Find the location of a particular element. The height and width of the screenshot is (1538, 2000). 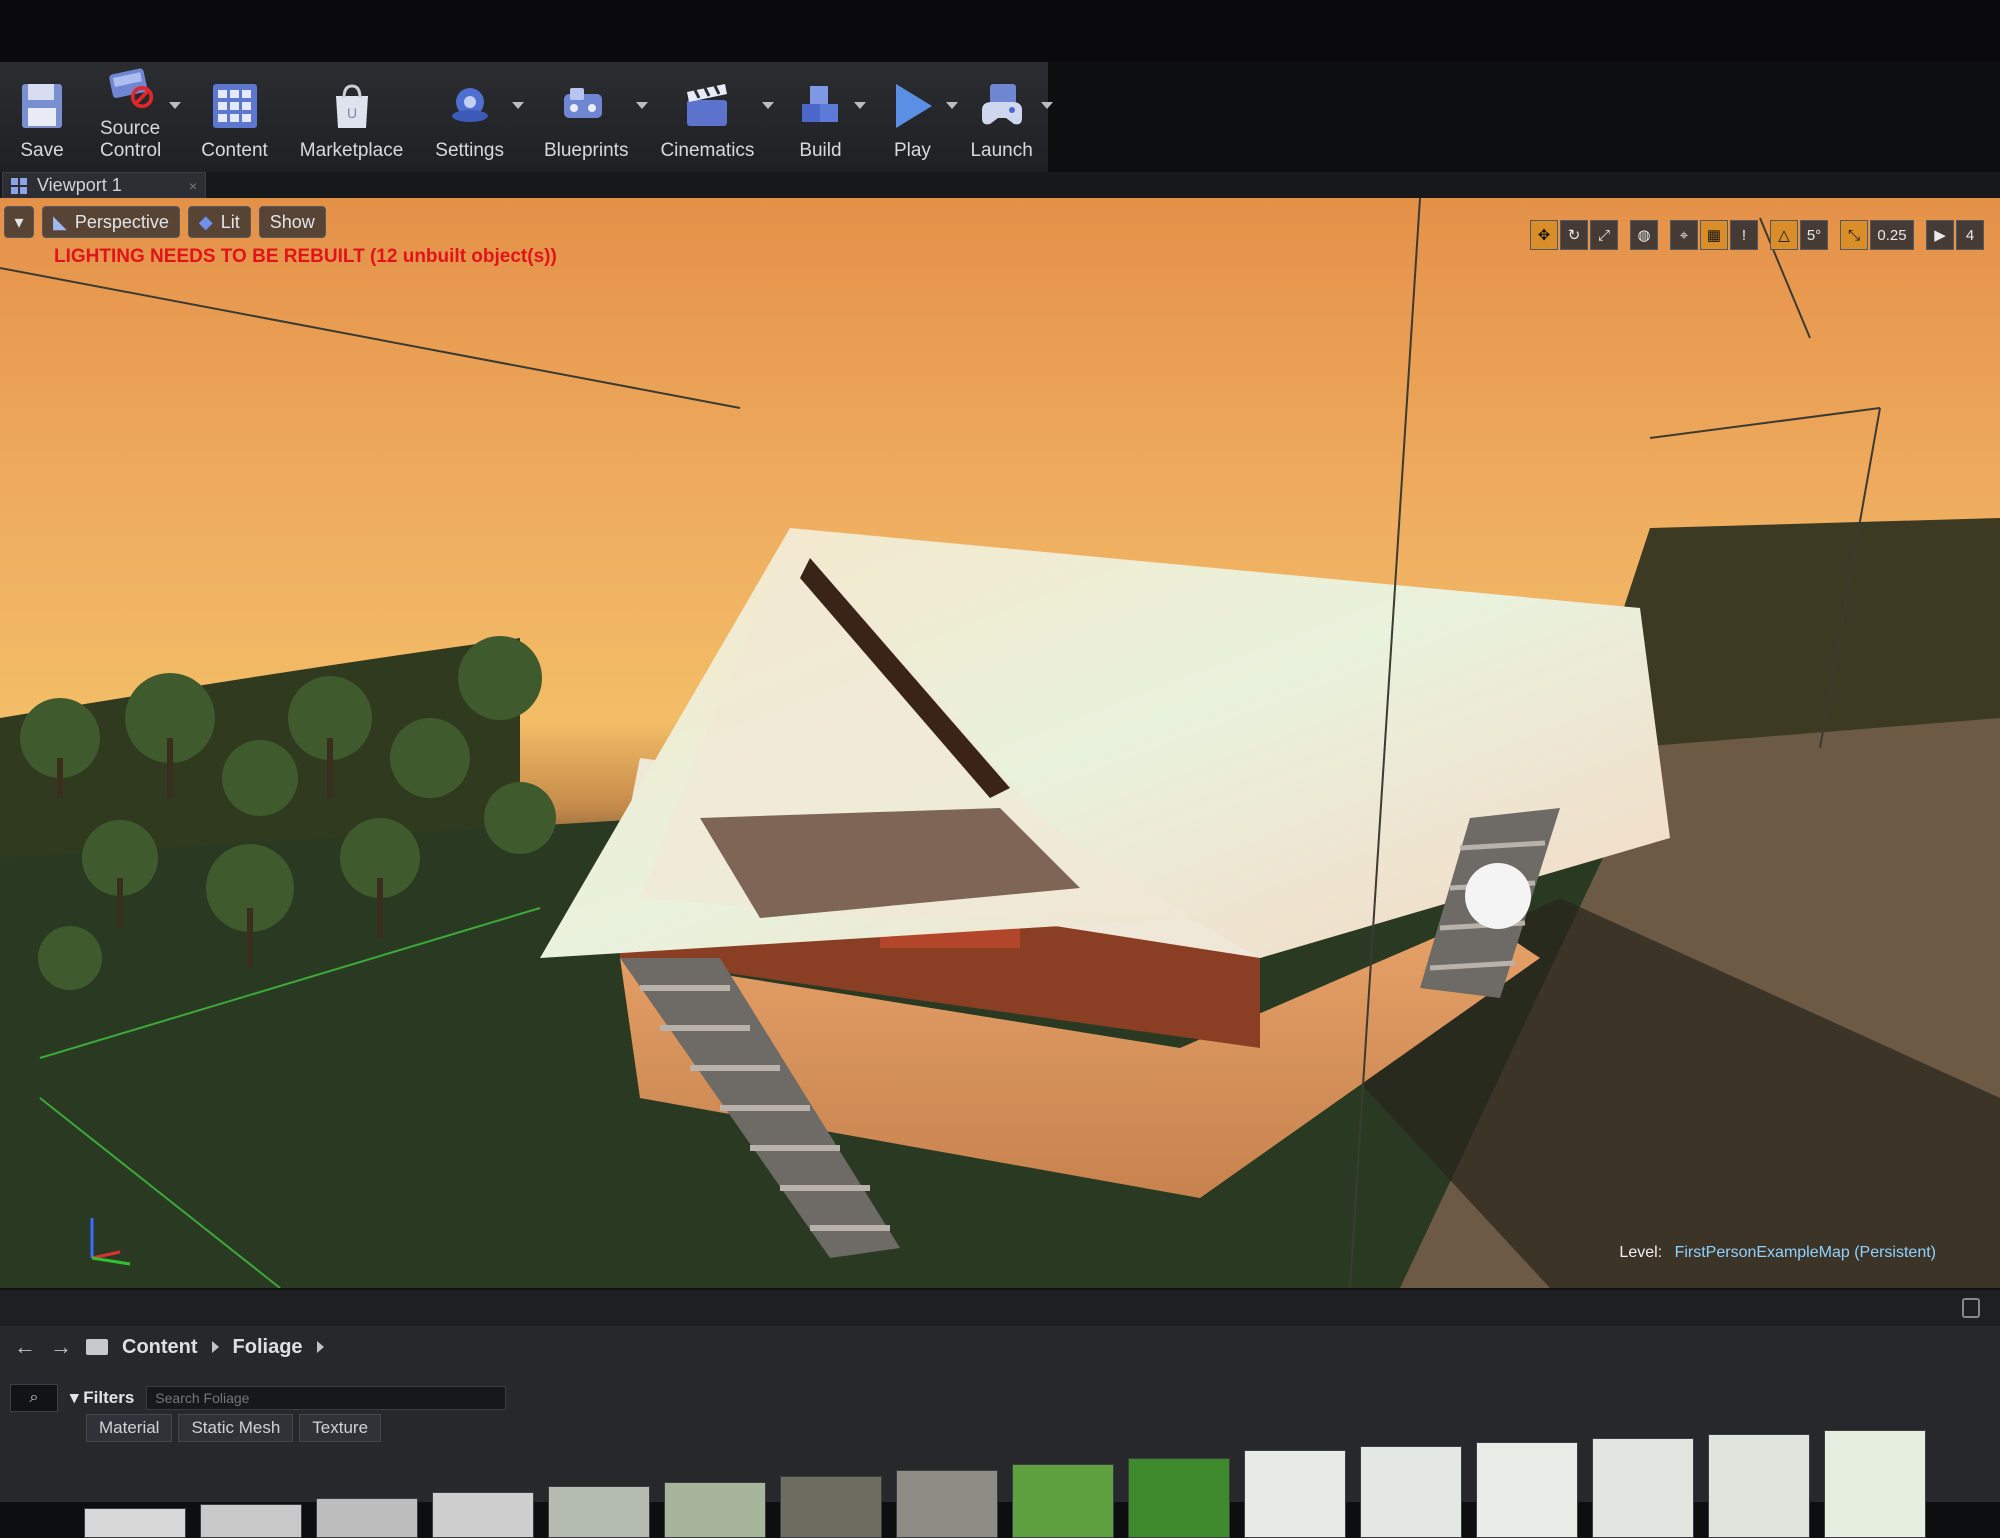

show-button: Show is located at coordinates (292, 222).